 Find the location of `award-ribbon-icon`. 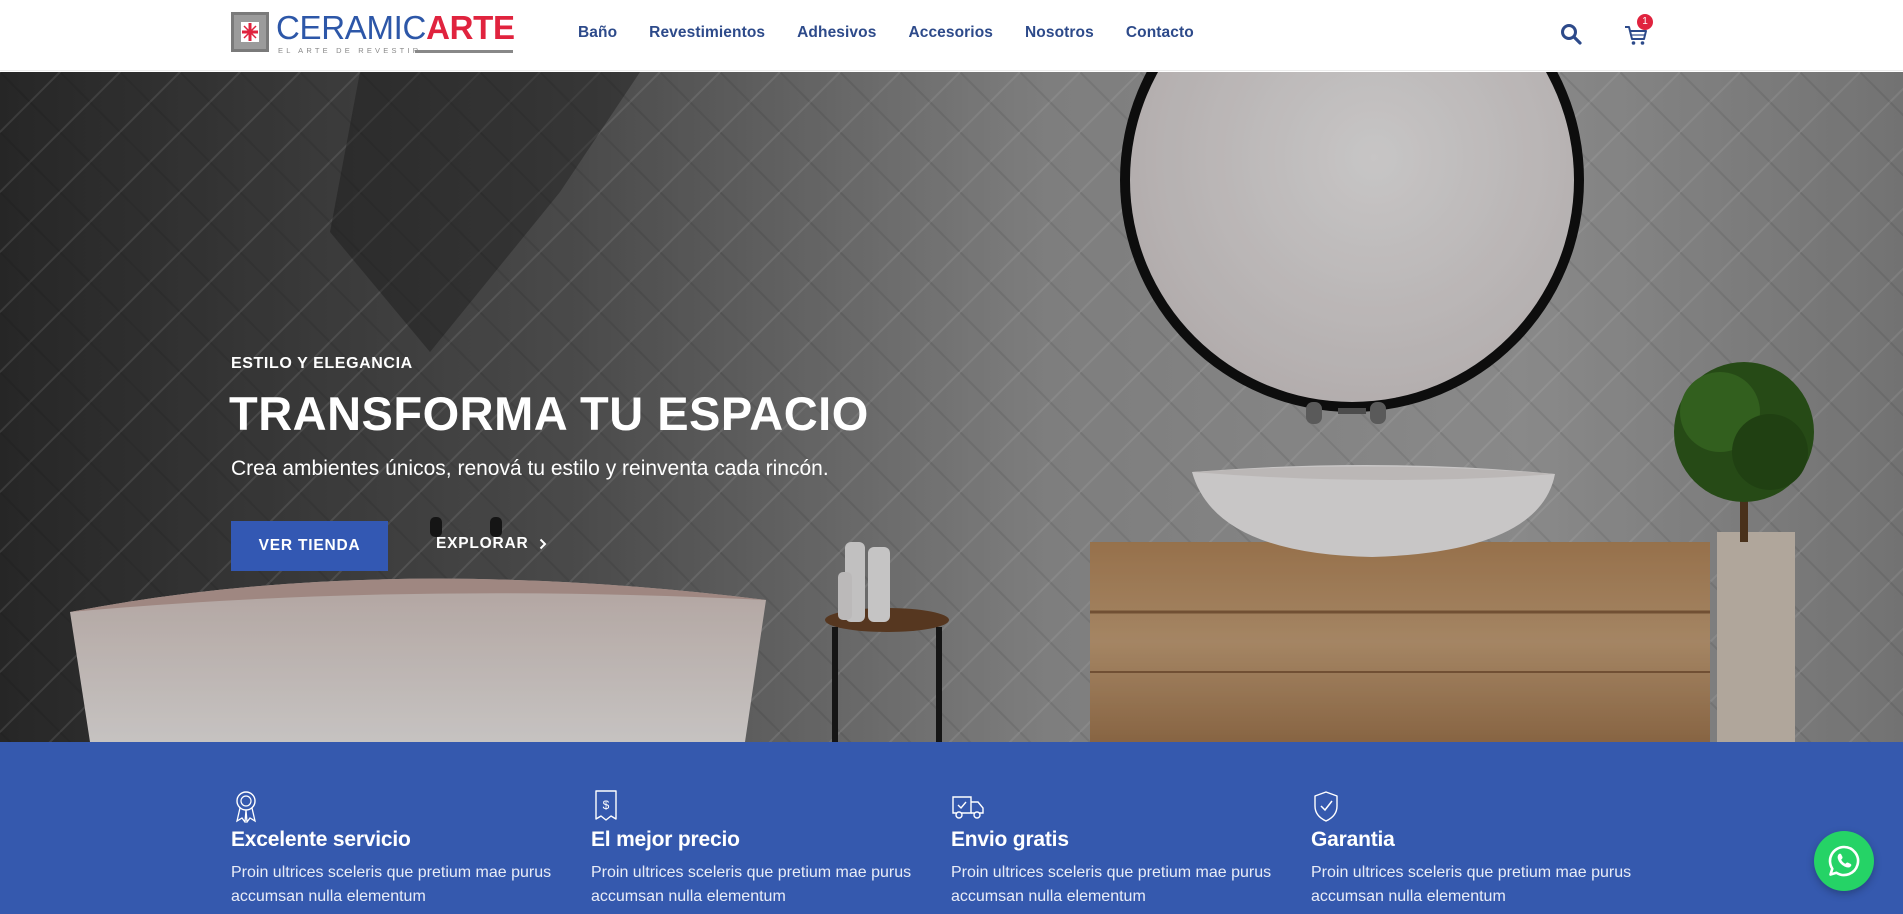

award-ribbon-icon is located at coordinates (246, 807).